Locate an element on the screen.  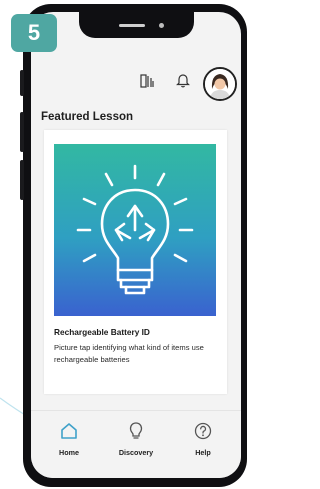
lesson-title: Rechargeable Battery ID is located at coordinates (102, 332).